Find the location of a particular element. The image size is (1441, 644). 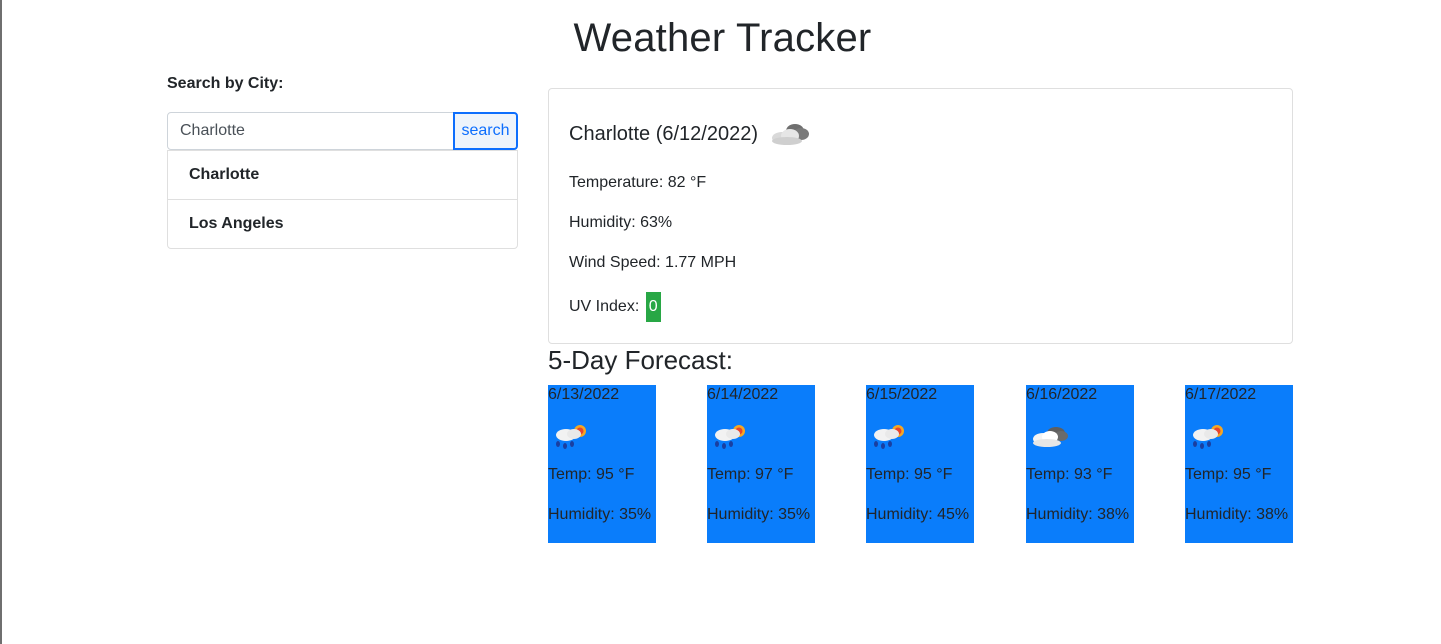

history-item-los-angeles: Los Angeles is located at coordinates (342, 223).